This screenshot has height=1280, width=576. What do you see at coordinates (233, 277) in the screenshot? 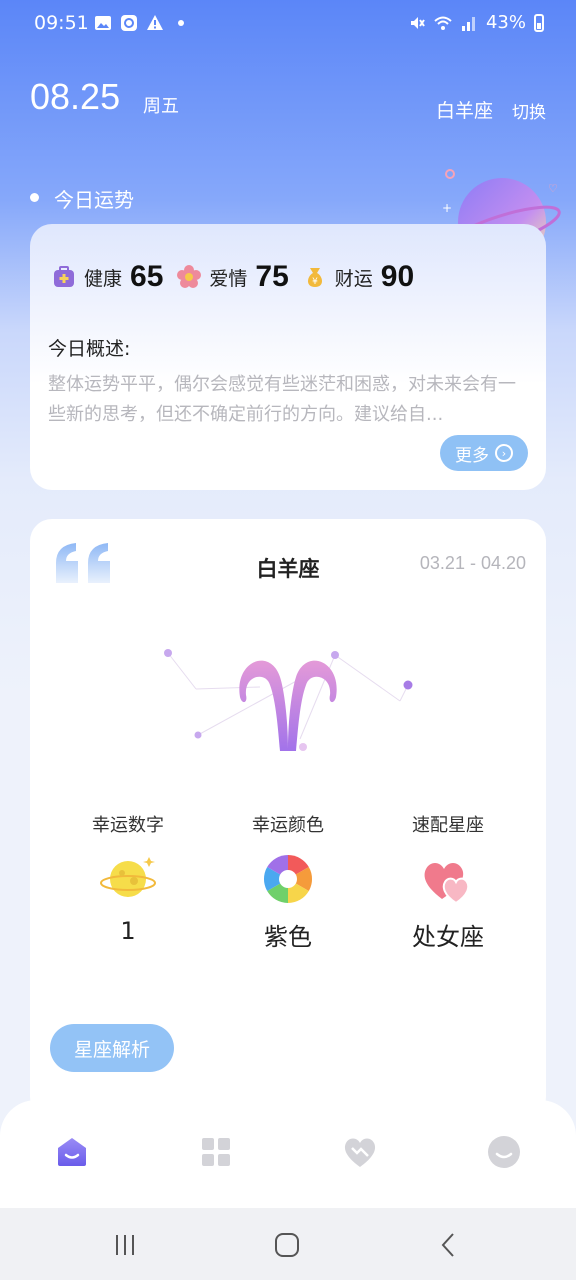
I see `stat-love: 爱情 75` at bounding box center [233, 277].